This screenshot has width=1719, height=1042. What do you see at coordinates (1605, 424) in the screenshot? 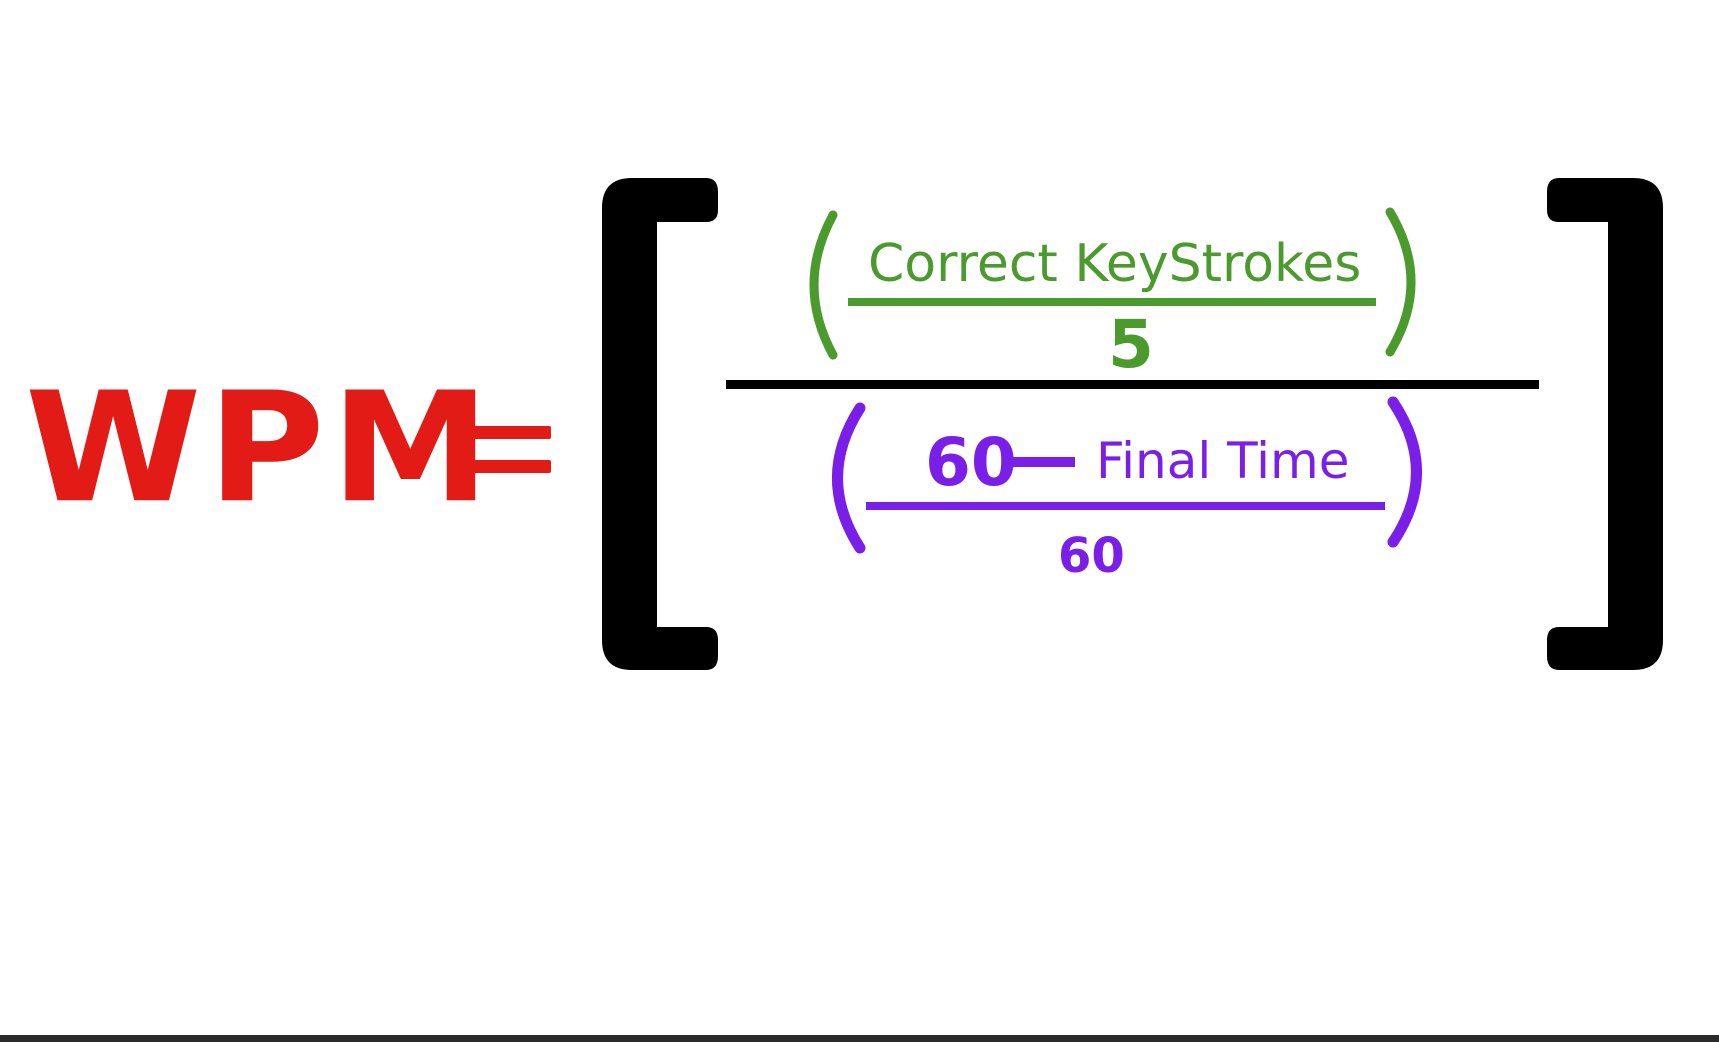
I see `right-square-bracket` at bounding box center [1605, 424].